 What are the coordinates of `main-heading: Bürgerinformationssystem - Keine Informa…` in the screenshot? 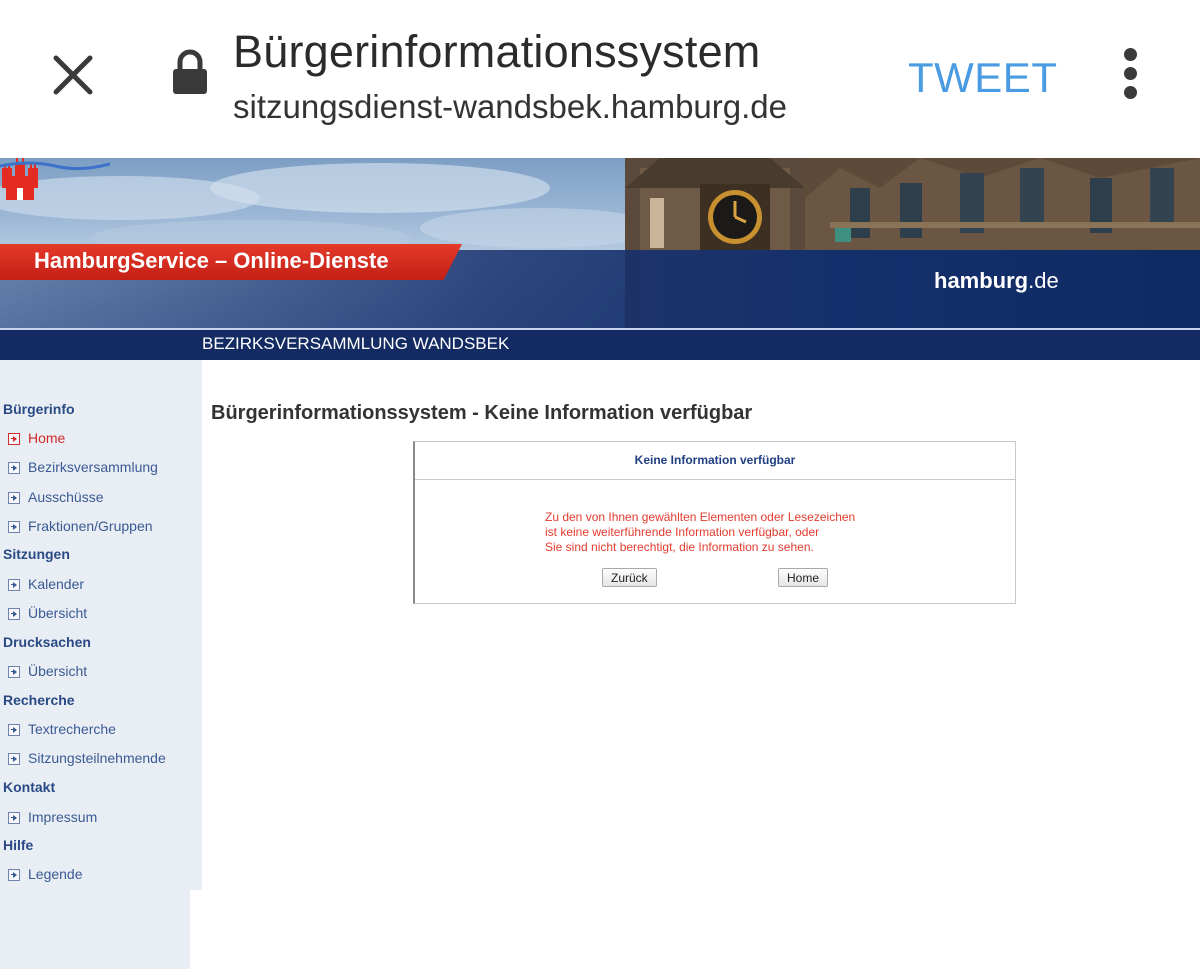 It's located at (482, 413).